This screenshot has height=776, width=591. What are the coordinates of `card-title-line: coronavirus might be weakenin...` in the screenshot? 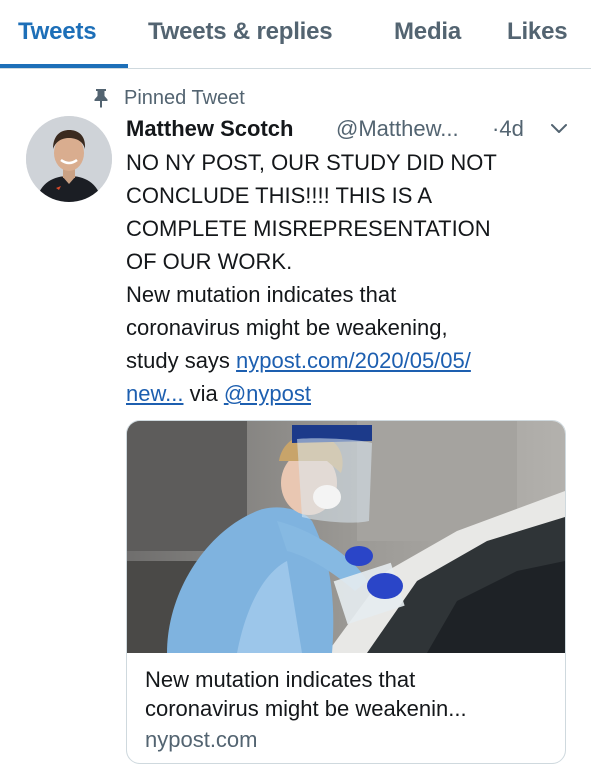 It's located at (306, 708).